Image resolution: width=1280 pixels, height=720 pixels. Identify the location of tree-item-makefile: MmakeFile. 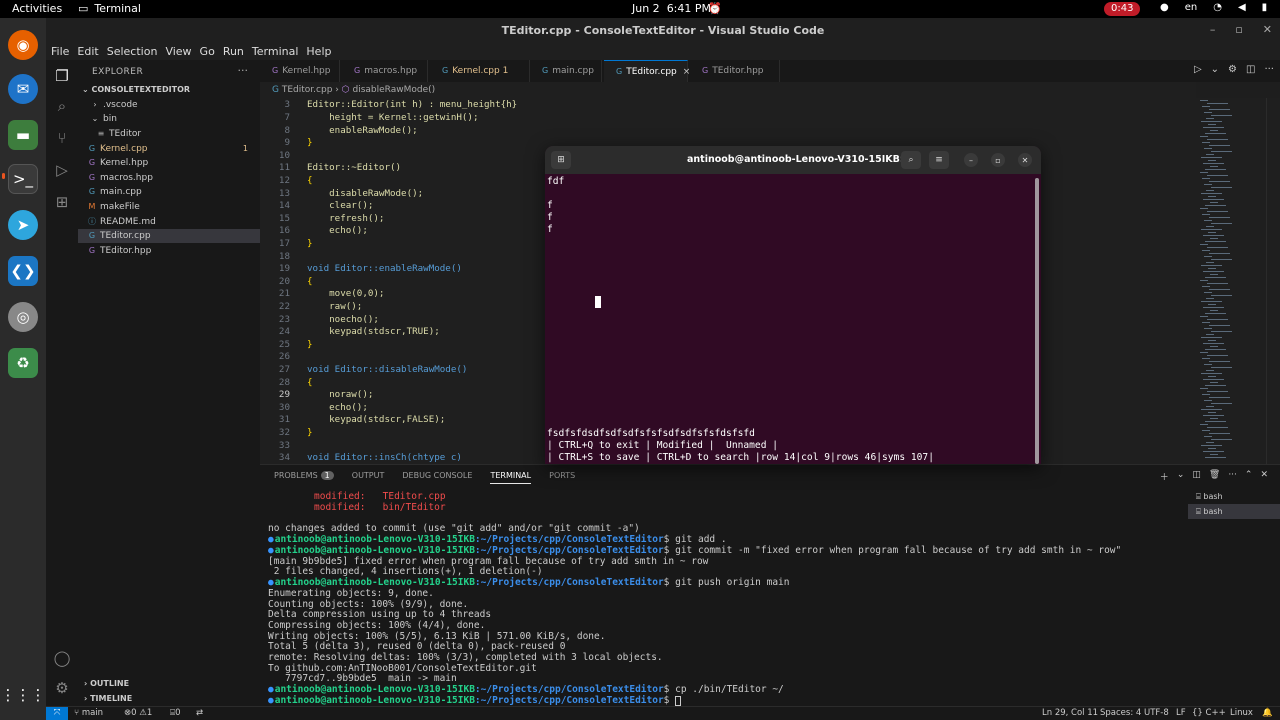
(169, 207).